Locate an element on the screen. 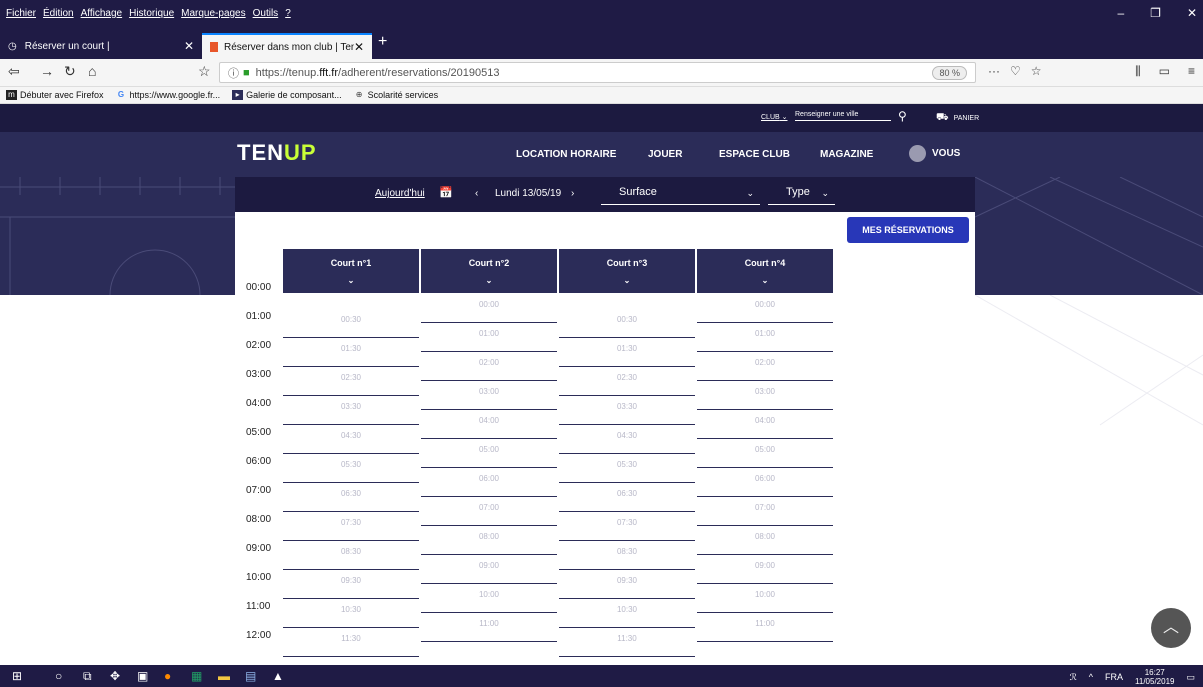  explorer-icon: ▬ is located at coordinates (224, 676).